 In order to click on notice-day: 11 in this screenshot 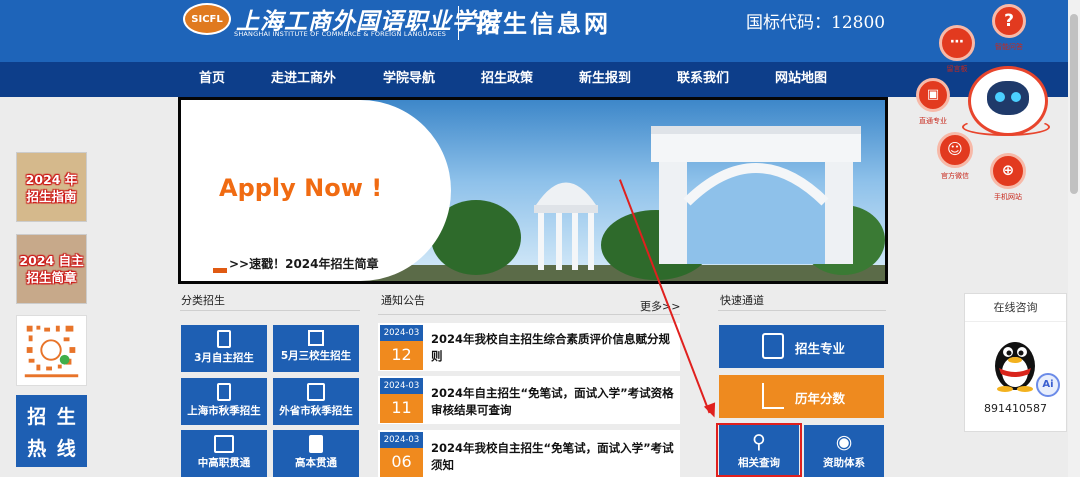, I will do `click(401, 407)`.